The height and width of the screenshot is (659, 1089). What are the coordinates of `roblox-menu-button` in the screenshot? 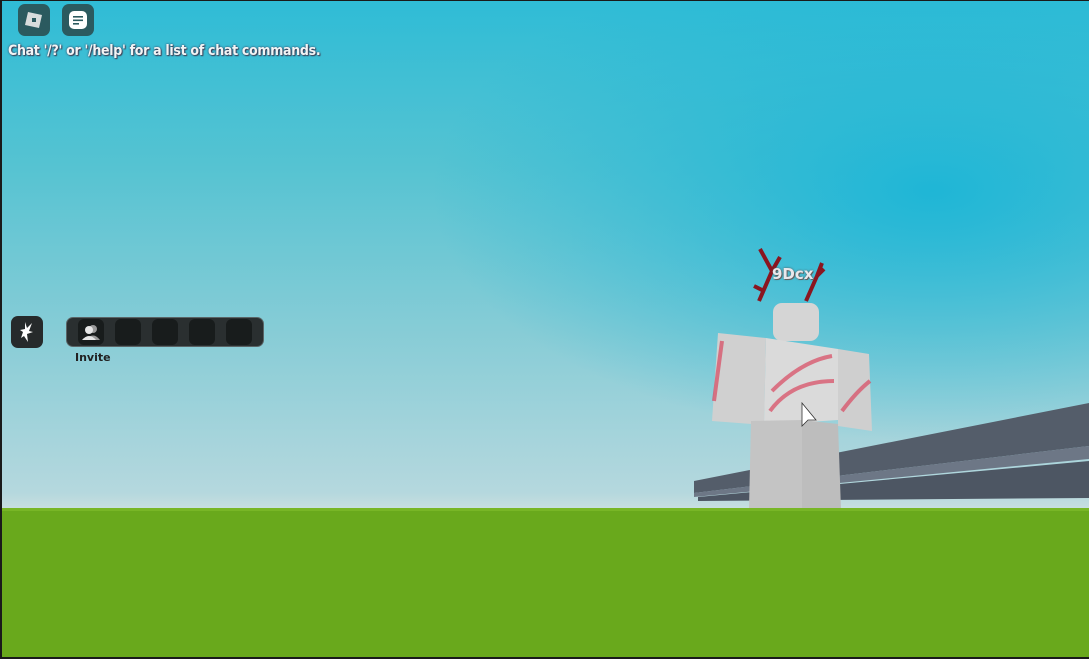 It's located at (34, 20).